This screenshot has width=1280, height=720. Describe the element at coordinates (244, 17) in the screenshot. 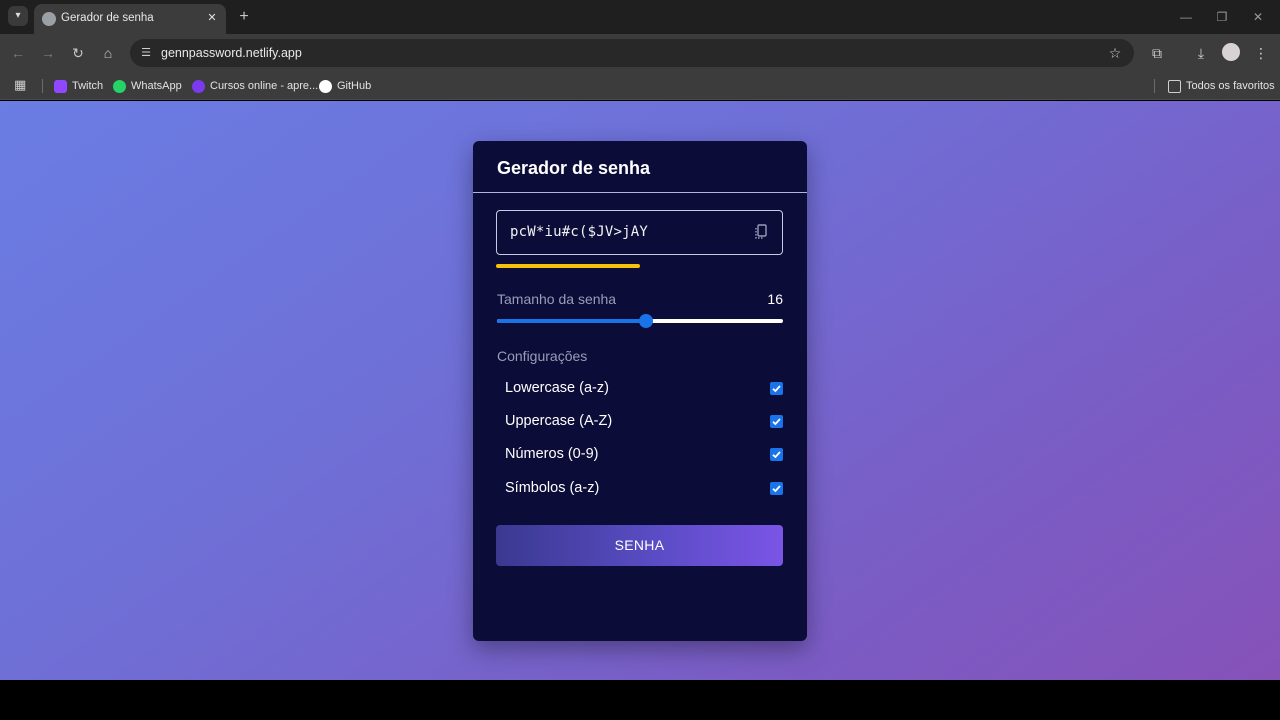

I see `new-tab-button: +` at that location.